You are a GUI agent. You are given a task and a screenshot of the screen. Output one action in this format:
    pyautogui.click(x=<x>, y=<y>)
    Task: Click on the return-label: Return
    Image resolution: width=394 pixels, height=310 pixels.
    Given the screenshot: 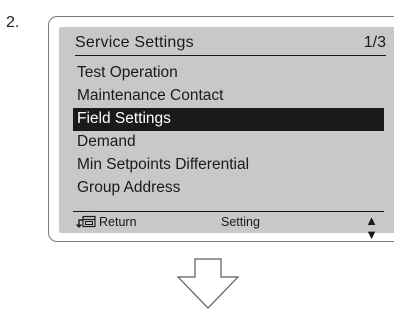 What is the action you would take?
    pyautogui.click(x=118, y=222)
    